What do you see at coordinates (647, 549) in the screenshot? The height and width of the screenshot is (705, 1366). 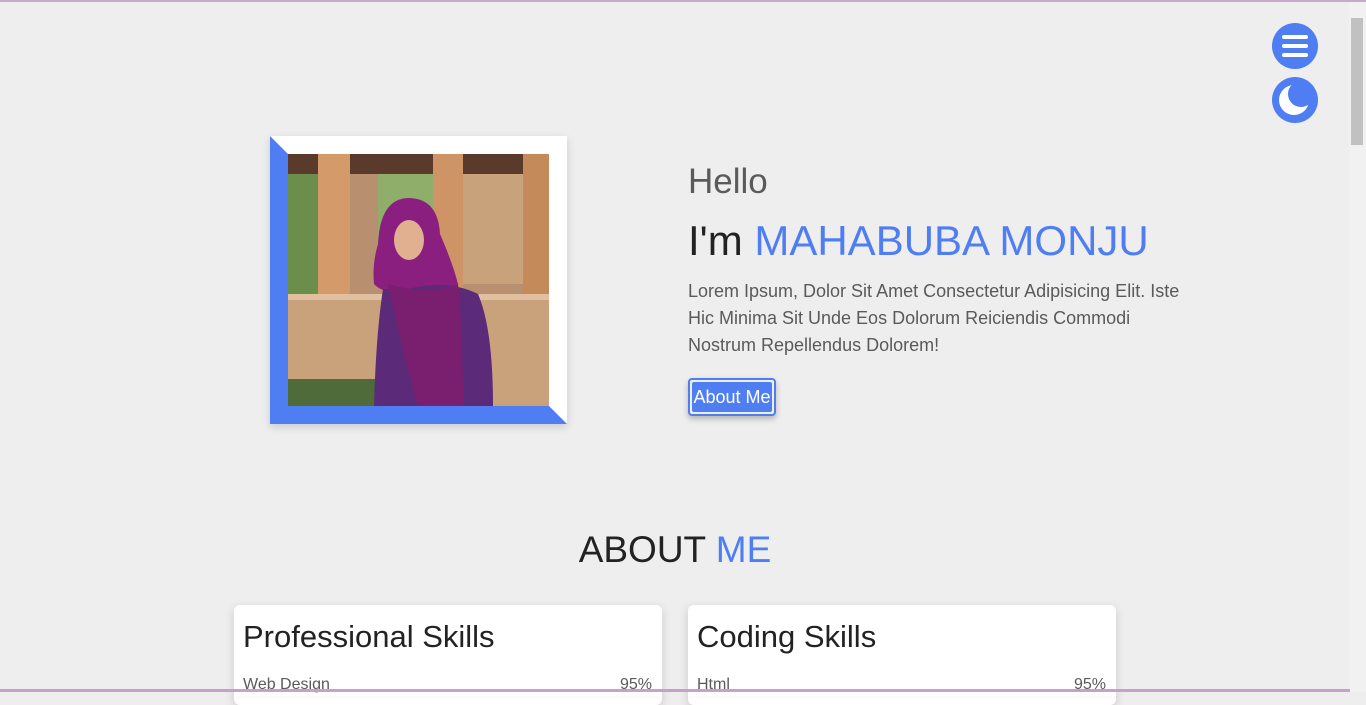 I see `about-title-prefix: ABOUT` at bounding box center [647, 549].